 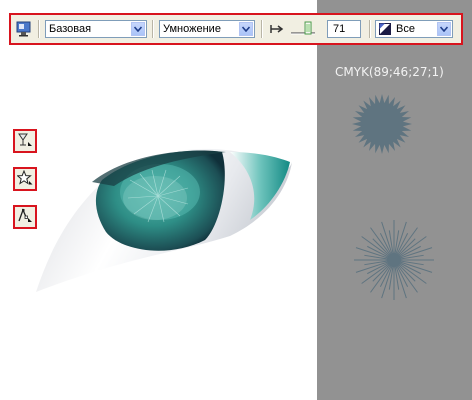 I want to click on transparency-type-select: Базовая, so click(x=96, y=29).